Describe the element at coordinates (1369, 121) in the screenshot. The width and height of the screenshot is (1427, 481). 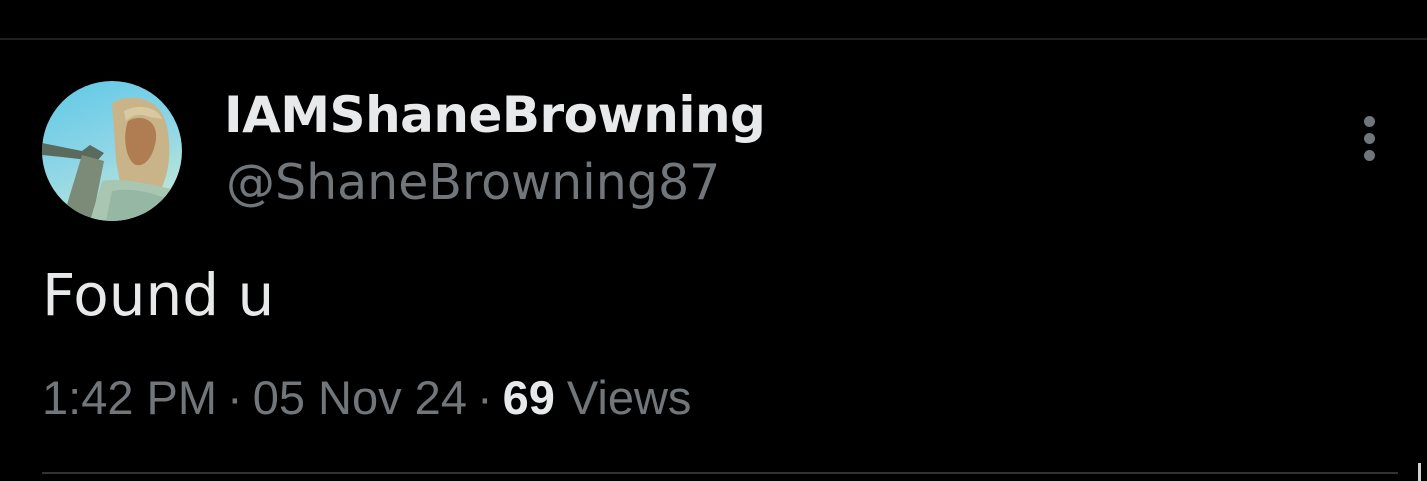
I see `more-vertical-icon` at that location.